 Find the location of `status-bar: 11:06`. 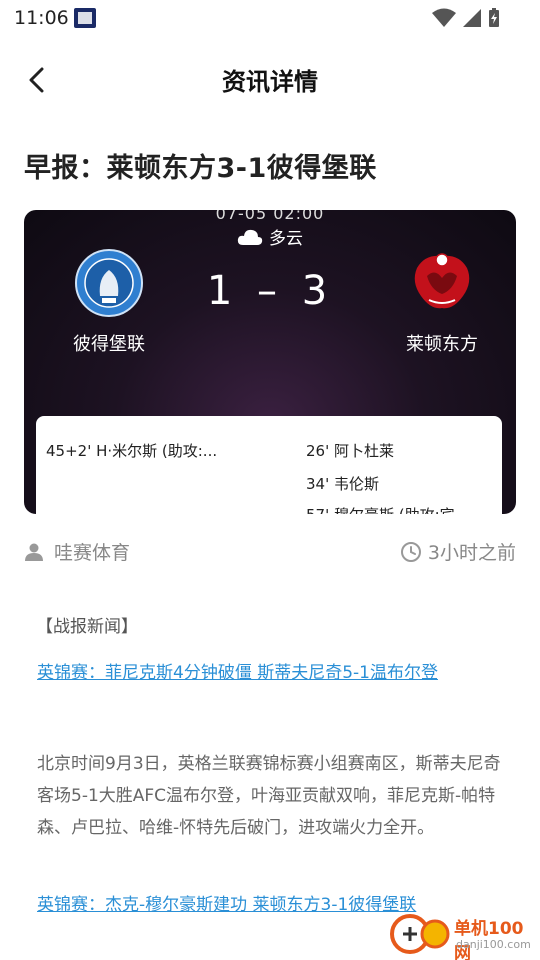

status-bar: 11:06 is located at coordinates (270, 19).